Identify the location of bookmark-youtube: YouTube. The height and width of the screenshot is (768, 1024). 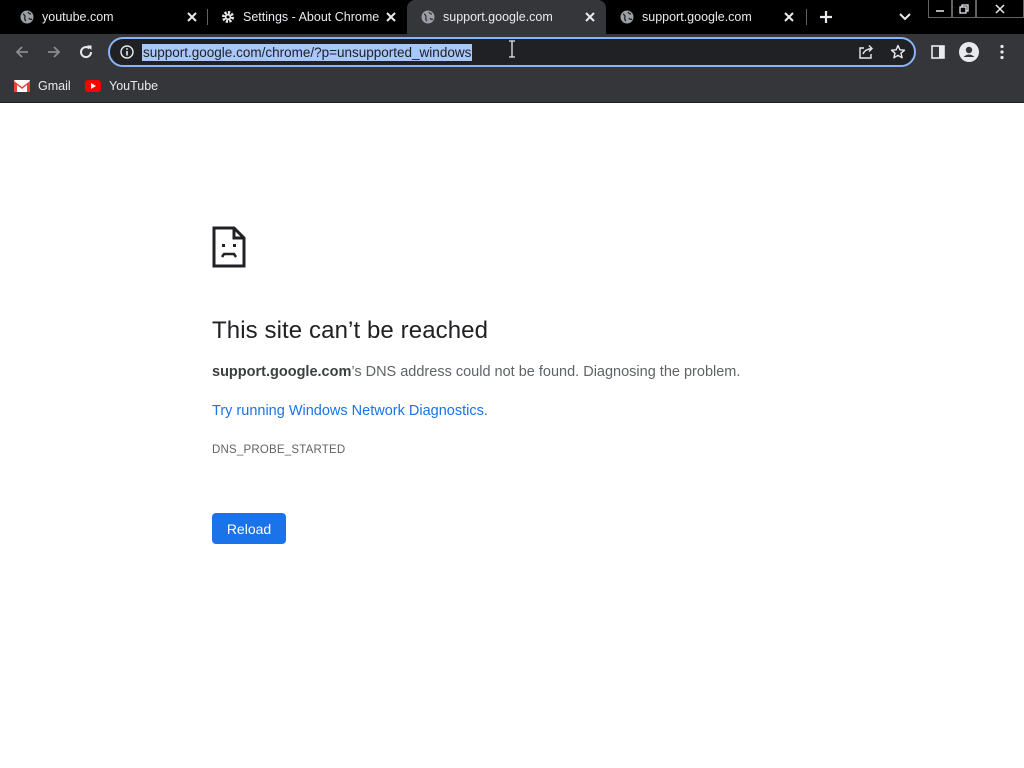
(121, 86).